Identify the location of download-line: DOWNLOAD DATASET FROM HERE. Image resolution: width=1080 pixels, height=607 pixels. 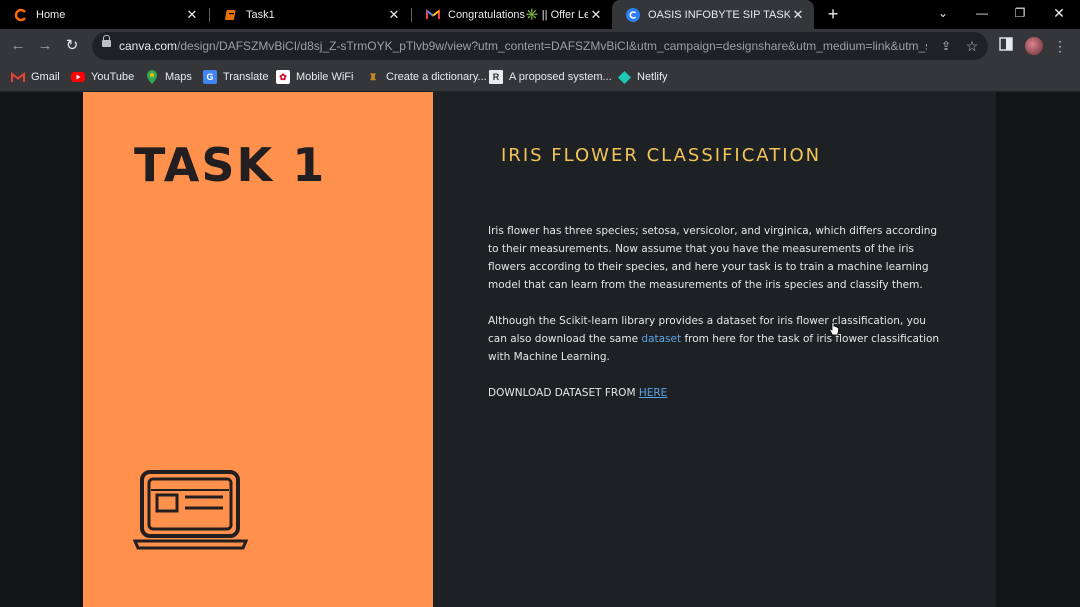
(715, 393).